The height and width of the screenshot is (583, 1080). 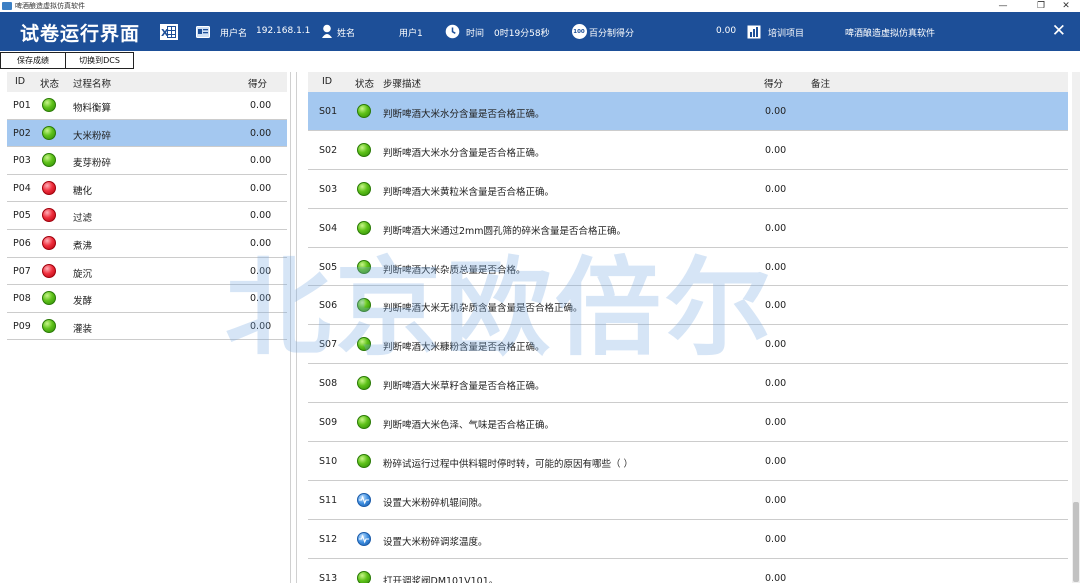 I want to click on step-description: 判断啤酒大米草籽含量是否合格正确。, so click(x=464, y=387).